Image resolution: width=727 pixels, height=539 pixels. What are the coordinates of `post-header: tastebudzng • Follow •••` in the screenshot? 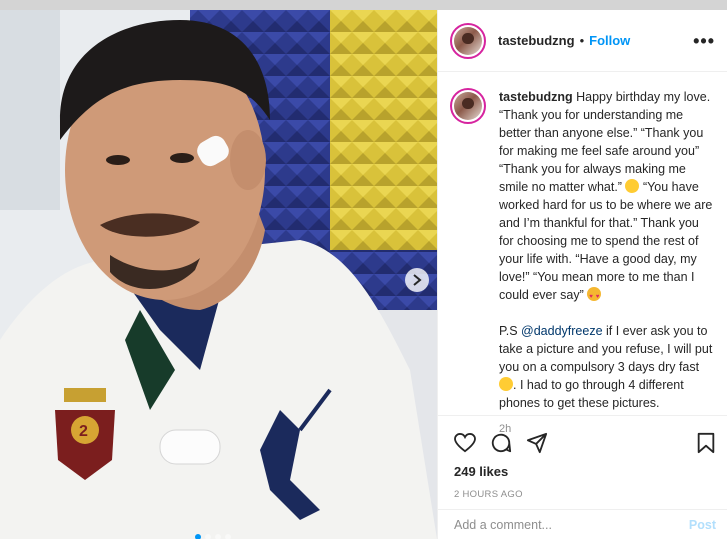 It's located at (582, 41).